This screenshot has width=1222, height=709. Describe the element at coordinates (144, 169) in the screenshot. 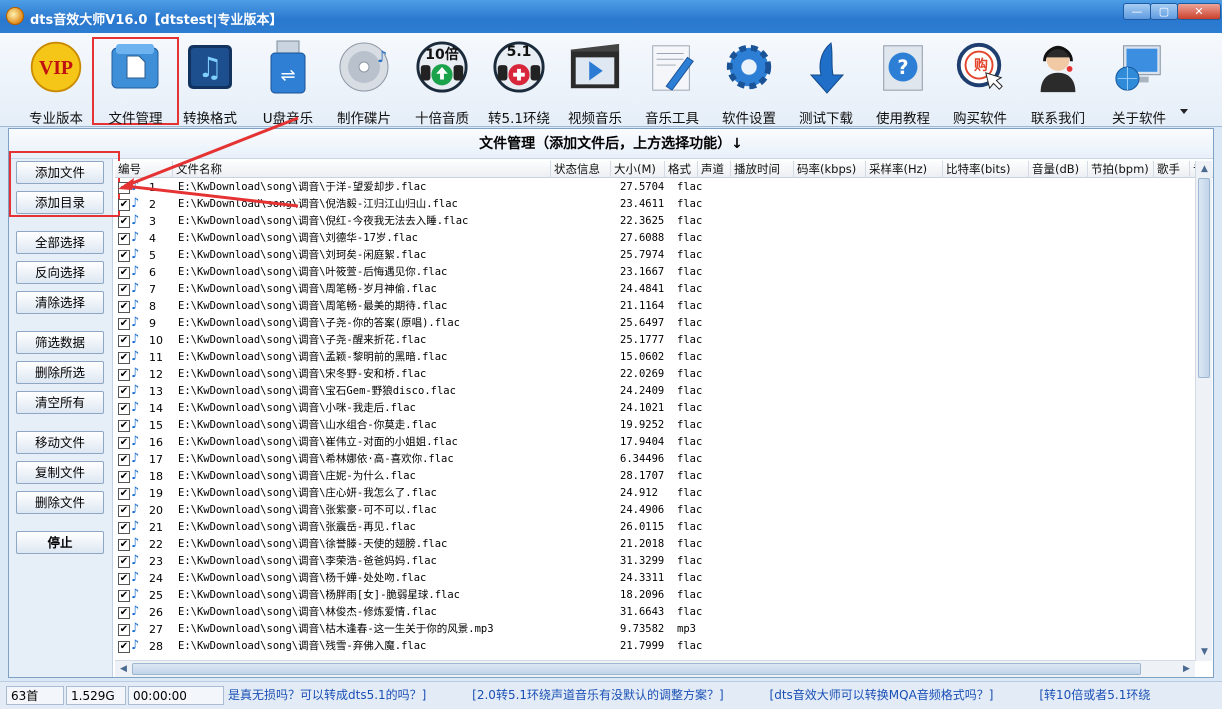

I see `col-number: 编号` at that location.